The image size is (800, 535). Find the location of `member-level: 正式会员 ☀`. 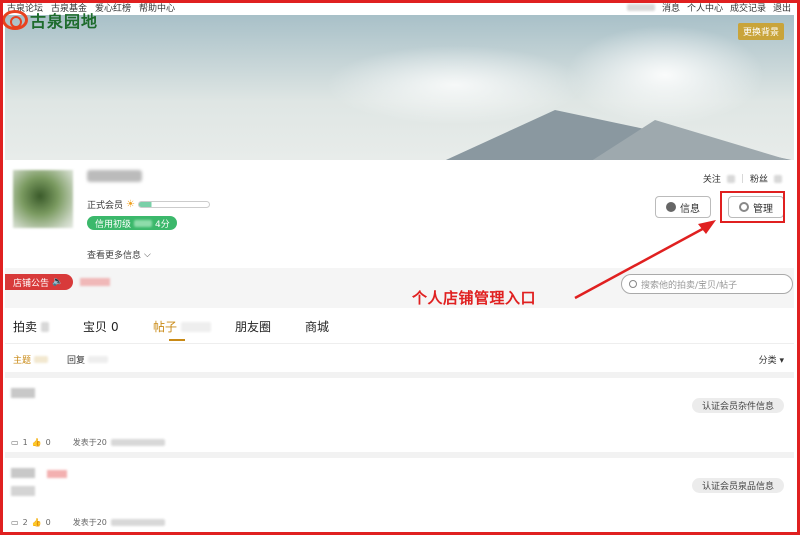

member-level: 正式会员 ☀ is located at coordinates (148, 204).